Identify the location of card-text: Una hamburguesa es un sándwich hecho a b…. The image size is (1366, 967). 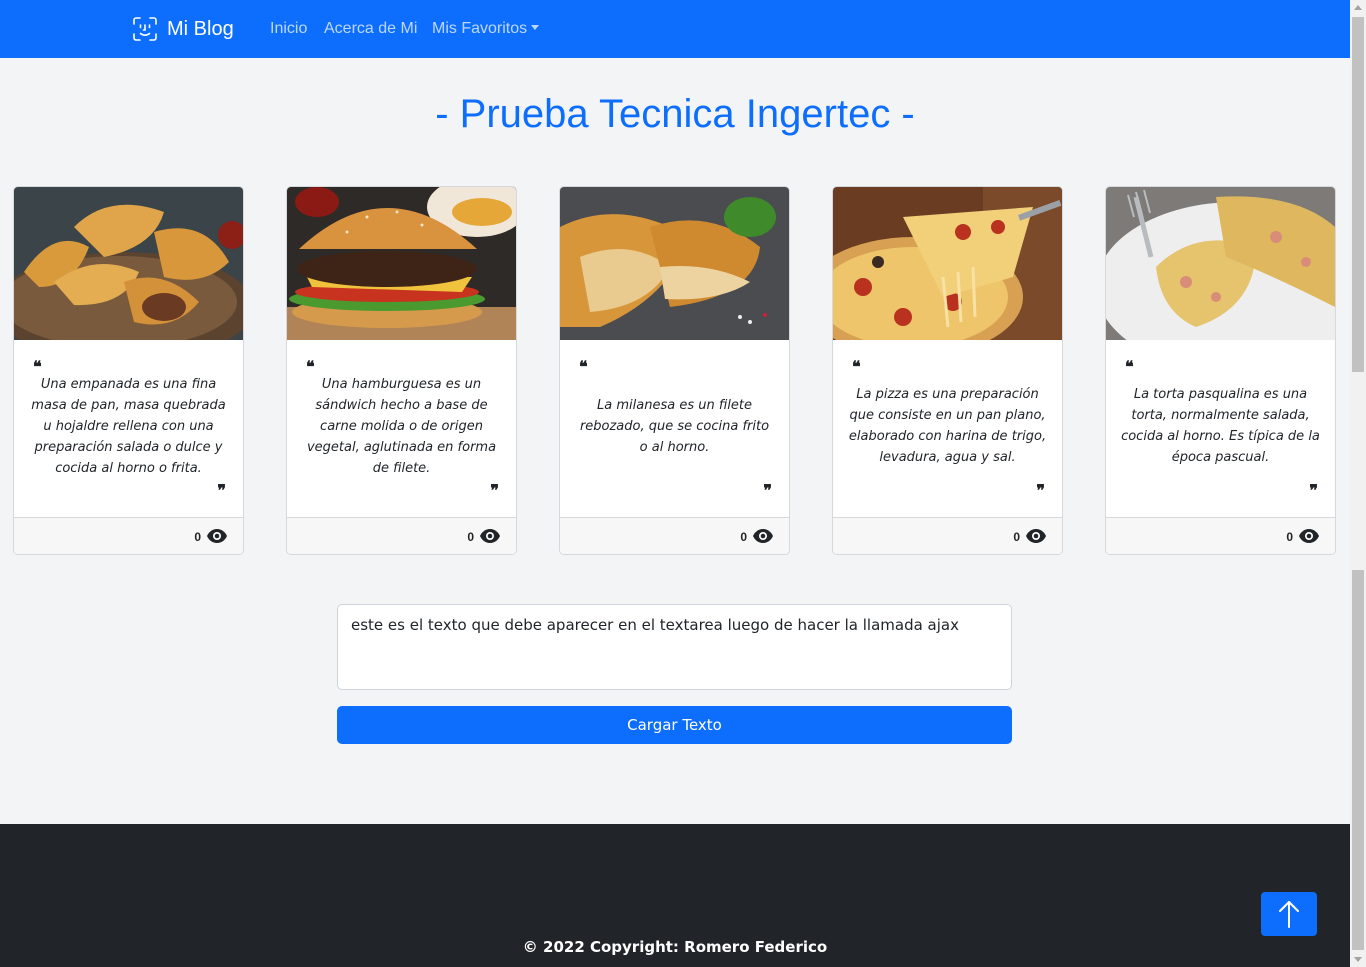
(401, 426).